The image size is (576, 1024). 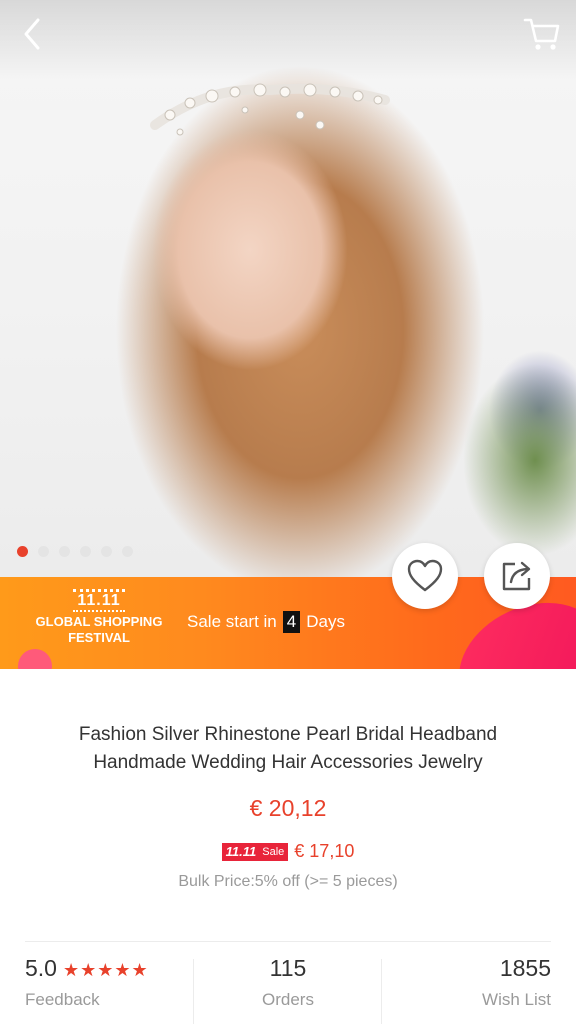 I want to click on festival-line1: GLOBAL SHOPPING, so click(x=99, y=621).